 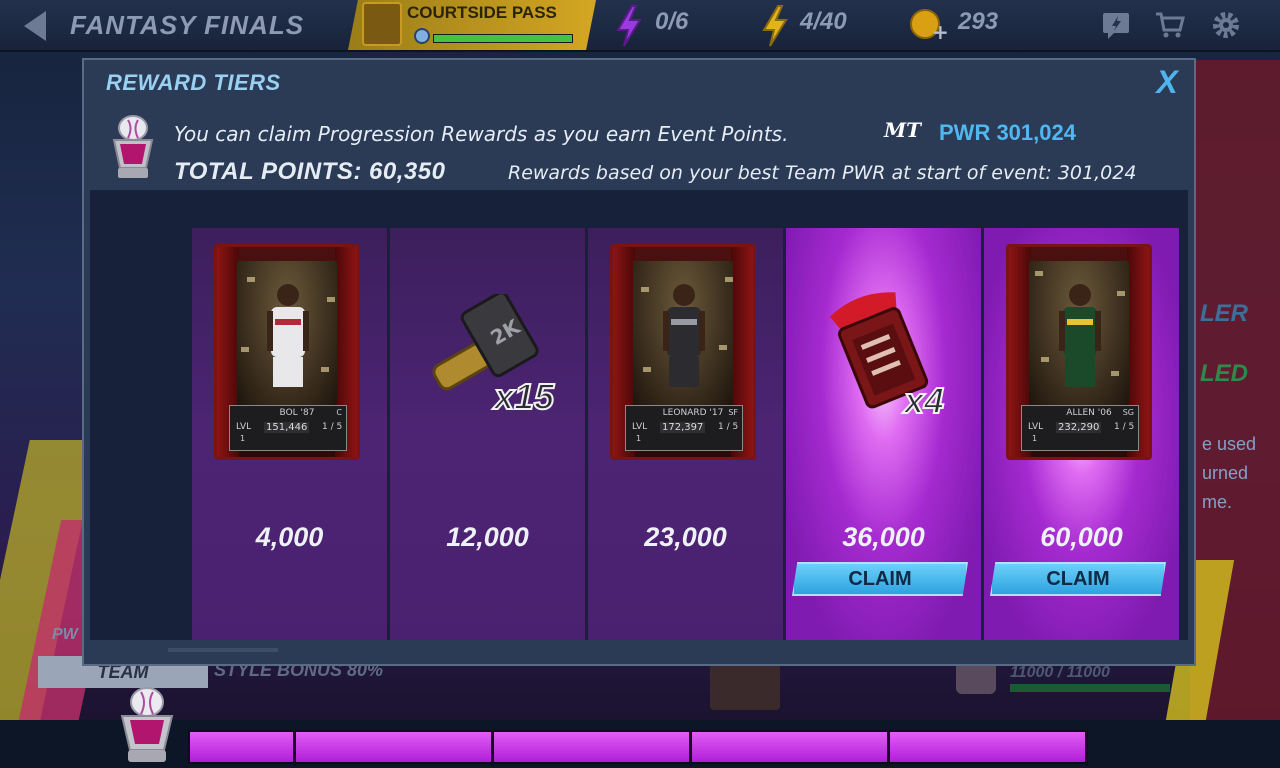 What do you see at coordinates (1089, 413) in the screenshot?
I see `card-name: ALLEN '06` at bounding box center [1089, 413].